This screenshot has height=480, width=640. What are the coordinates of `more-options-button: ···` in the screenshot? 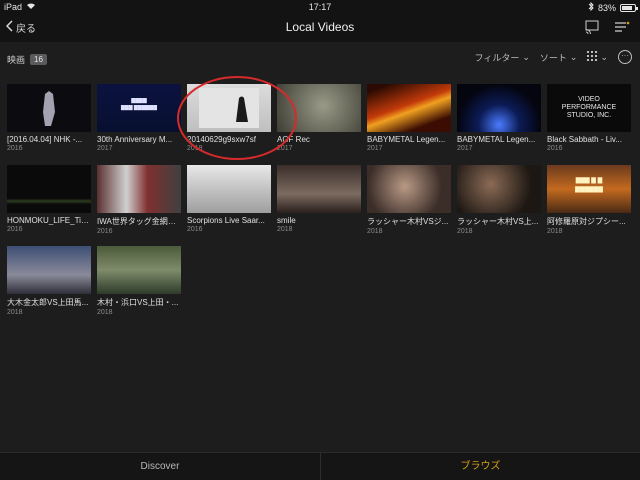 It's located at (625, 57).